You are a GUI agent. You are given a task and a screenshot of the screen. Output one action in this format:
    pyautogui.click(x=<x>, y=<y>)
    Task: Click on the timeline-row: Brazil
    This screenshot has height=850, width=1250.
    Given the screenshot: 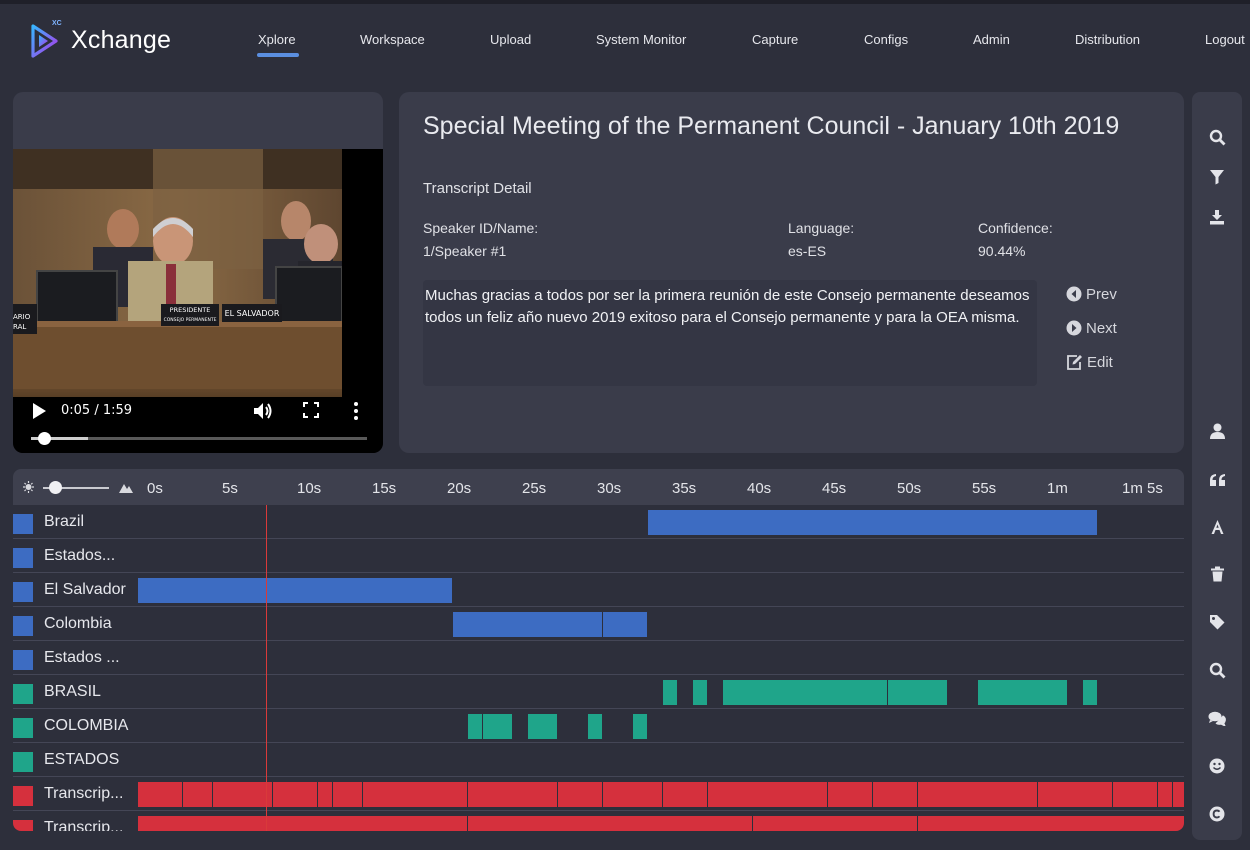 What is the action you would take?
    pyautogui.click(x=598, y=522)
    